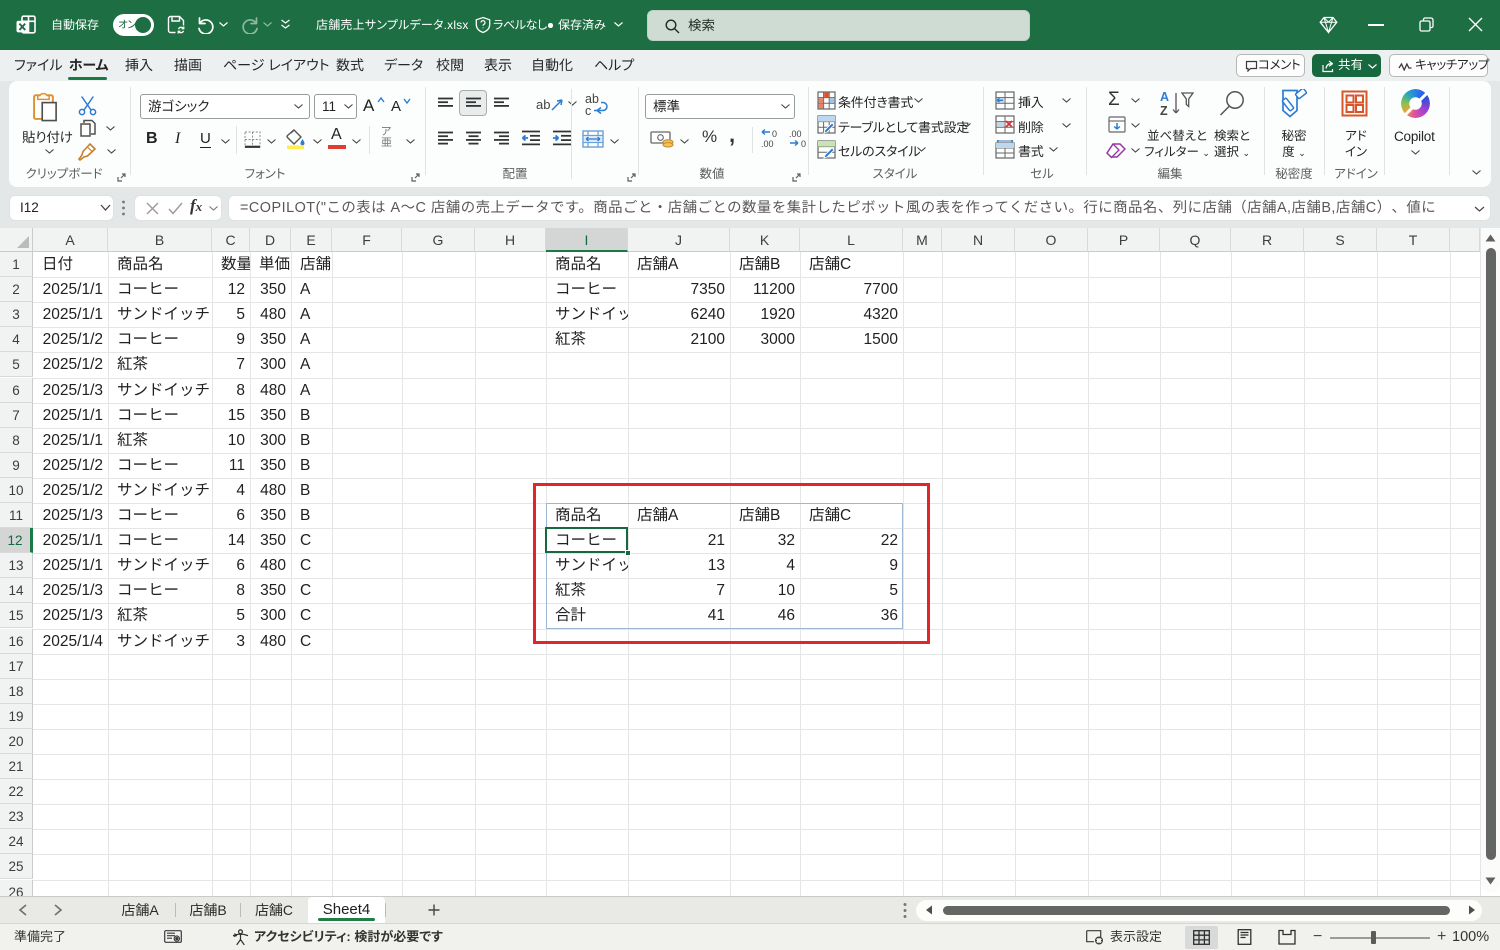 This screenshot has width=1500, height=950. Describe the element at coordinates (543, 104) in the screenshot. I see `svg-text: ab` at that location.